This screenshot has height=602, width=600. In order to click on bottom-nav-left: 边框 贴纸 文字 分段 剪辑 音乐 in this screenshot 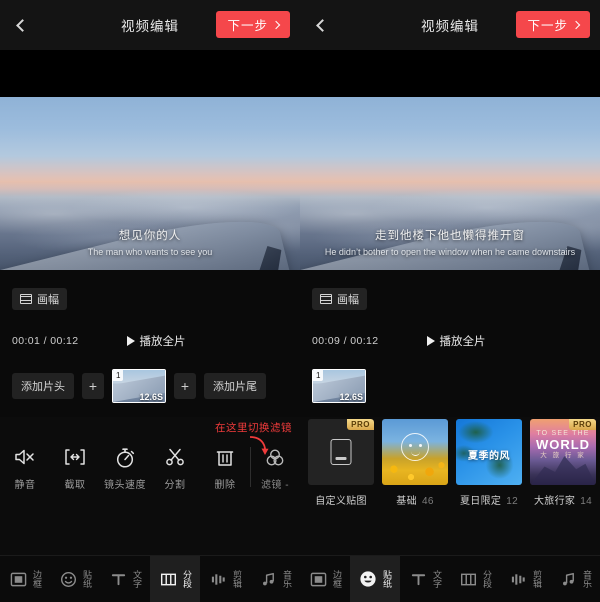, I will do `click(150, 578)`.